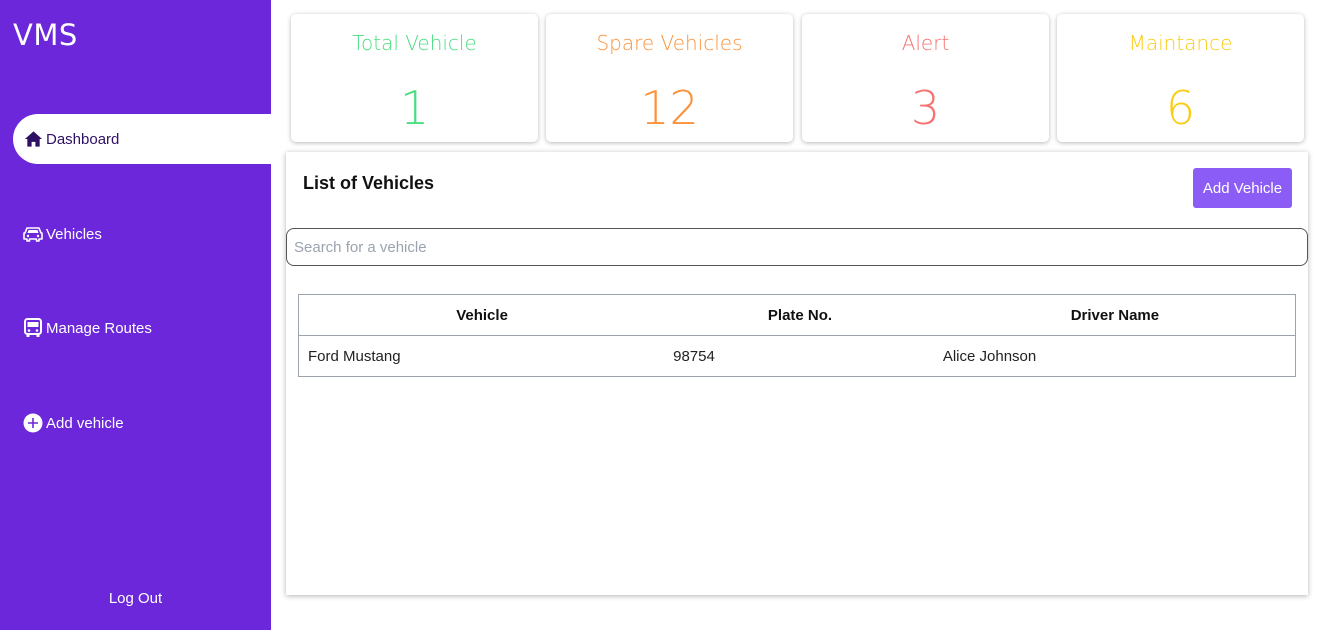 The width and height of the screenshot is (1339, 630). I want to click on cell-driver: Alice Johnson, so click(1115, 356).